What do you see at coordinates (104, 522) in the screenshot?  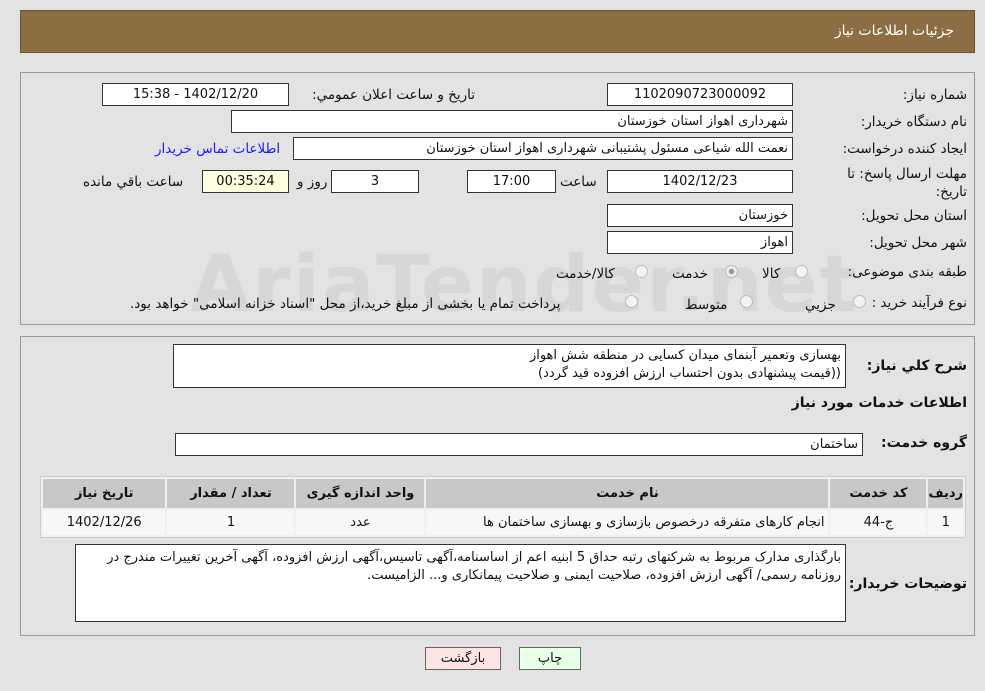 I see `cell-need-date: 1402/12/26` at bounding box center [104, 522].